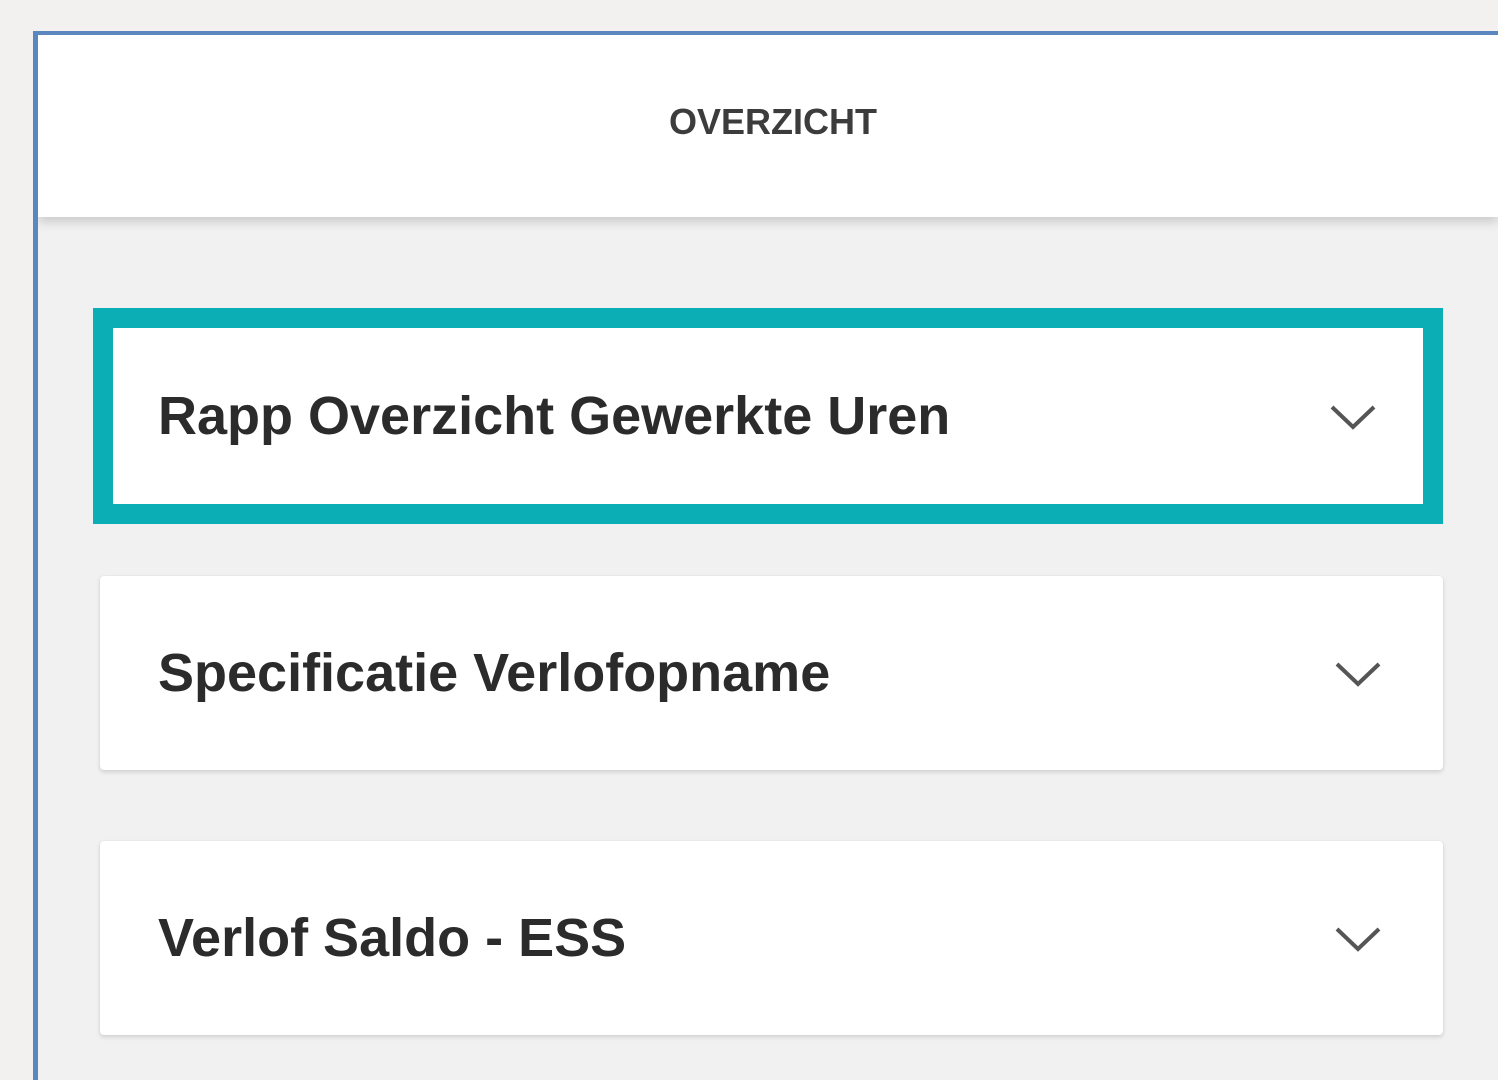 This screenshot has width=1498, height=1080. Describe the element at coordinates (494, 673) in the screenshot. I see `section-label: Specificatie Verlofopname` at that location.